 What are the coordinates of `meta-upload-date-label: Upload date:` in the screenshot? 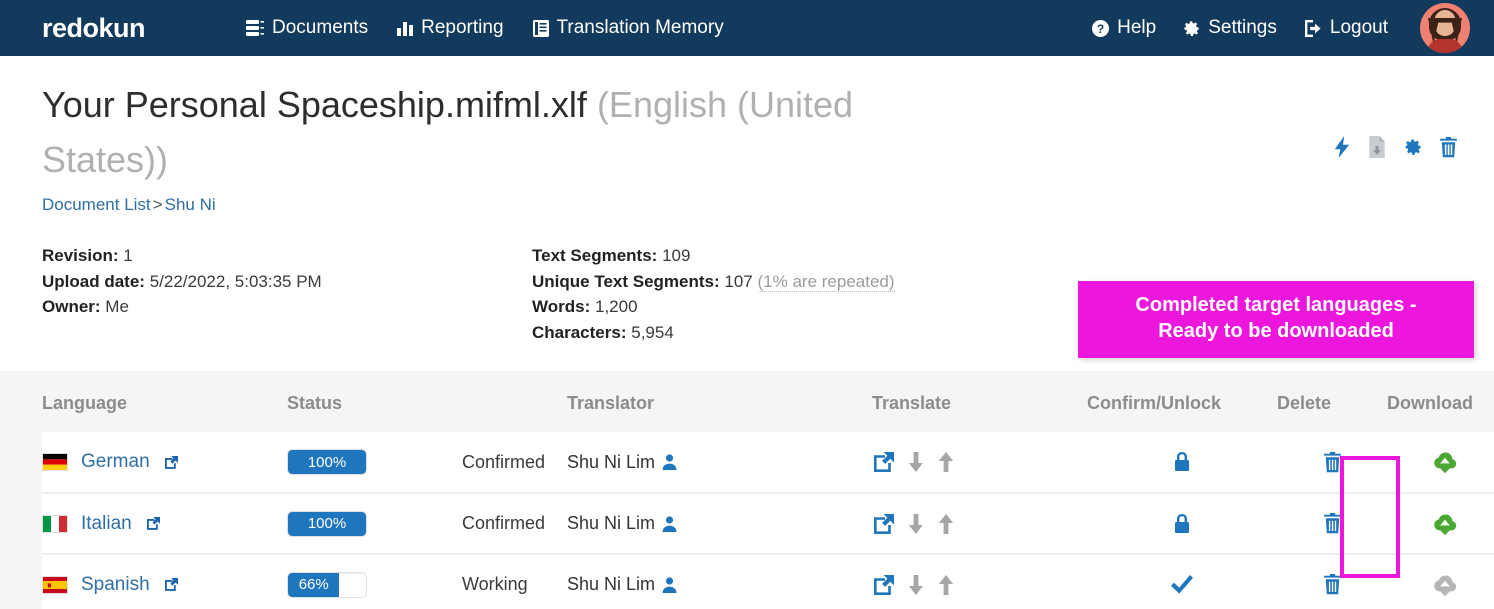 It's located at (93, 281).